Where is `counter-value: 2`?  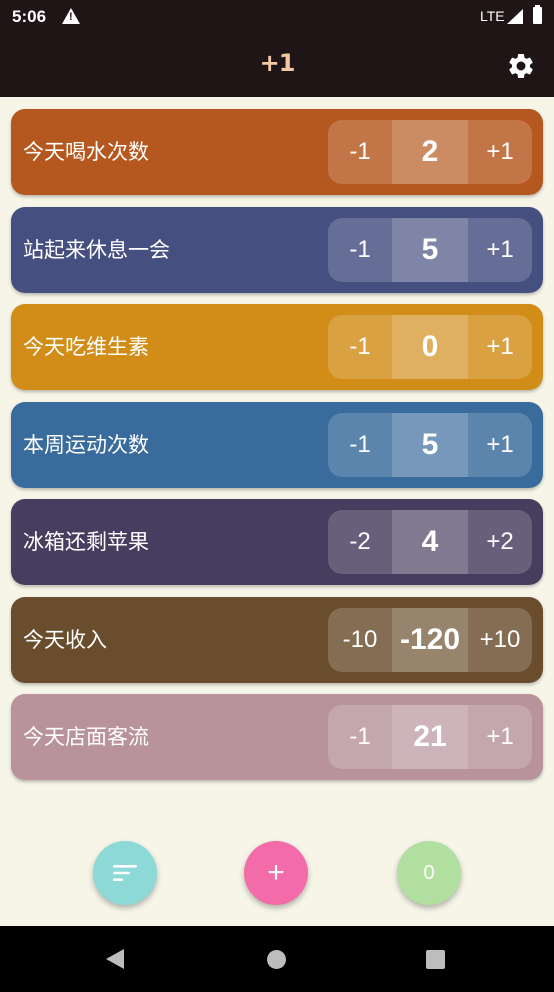
counter-value: 2 is located at coordinates (430, 152).